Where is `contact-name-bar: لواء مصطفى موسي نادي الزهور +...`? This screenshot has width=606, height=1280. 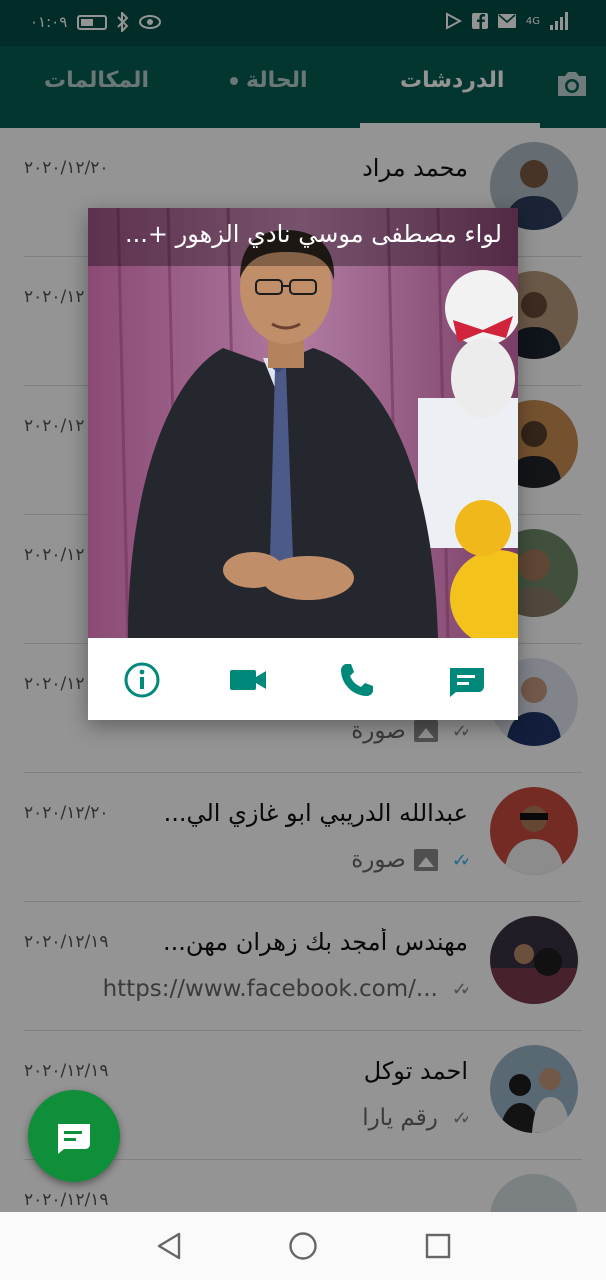
contact-name-bar: لواء مصطفى موسي نادي الزهور +... is located at coordinates (303, 237).